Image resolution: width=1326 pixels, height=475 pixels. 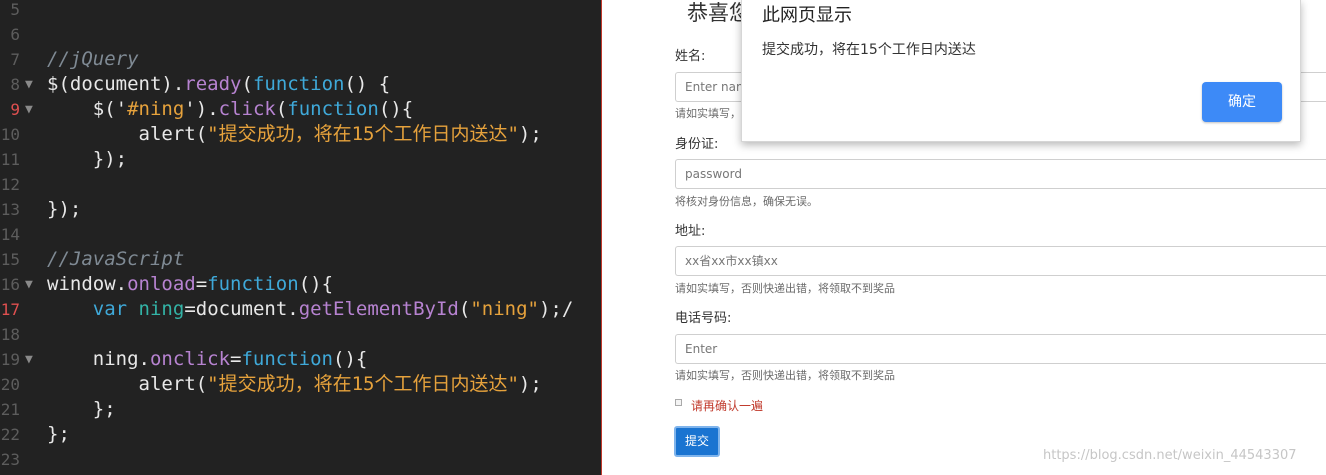 I want to click on alert-ok-button: 确定, so click(x=1242, y=102).